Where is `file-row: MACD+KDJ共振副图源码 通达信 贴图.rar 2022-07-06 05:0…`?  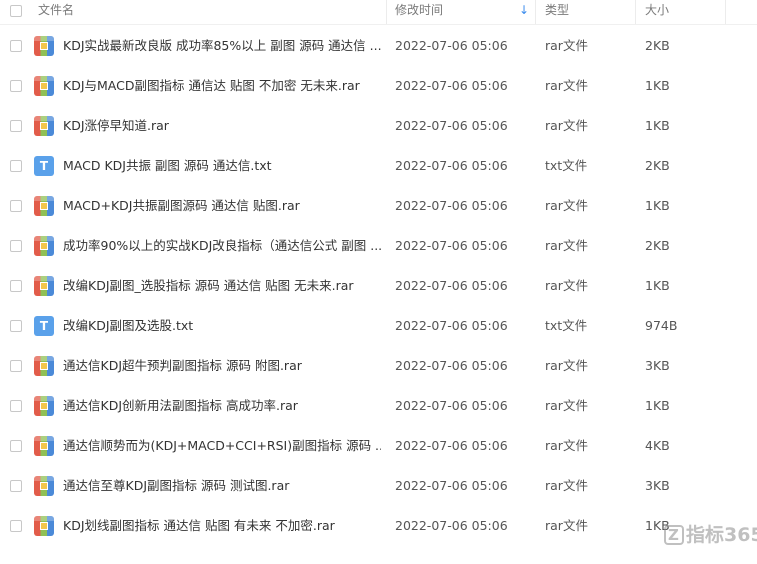 file-row: MACD+KDJ共振副图源码 通达信 贴图.rar 2022-07-06 05:0… is located at coordinates (378, 206).